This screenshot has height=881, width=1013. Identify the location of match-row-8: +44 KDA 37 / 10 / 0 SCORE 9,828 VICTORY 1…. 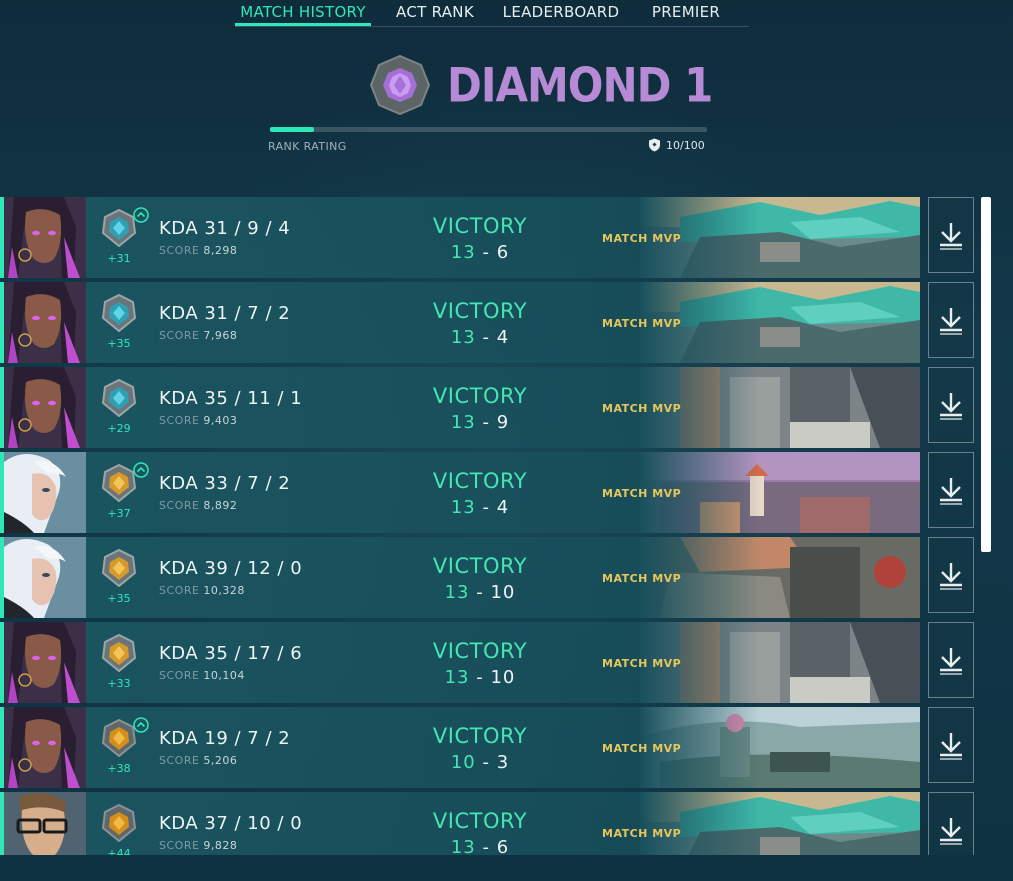
(492, 823).